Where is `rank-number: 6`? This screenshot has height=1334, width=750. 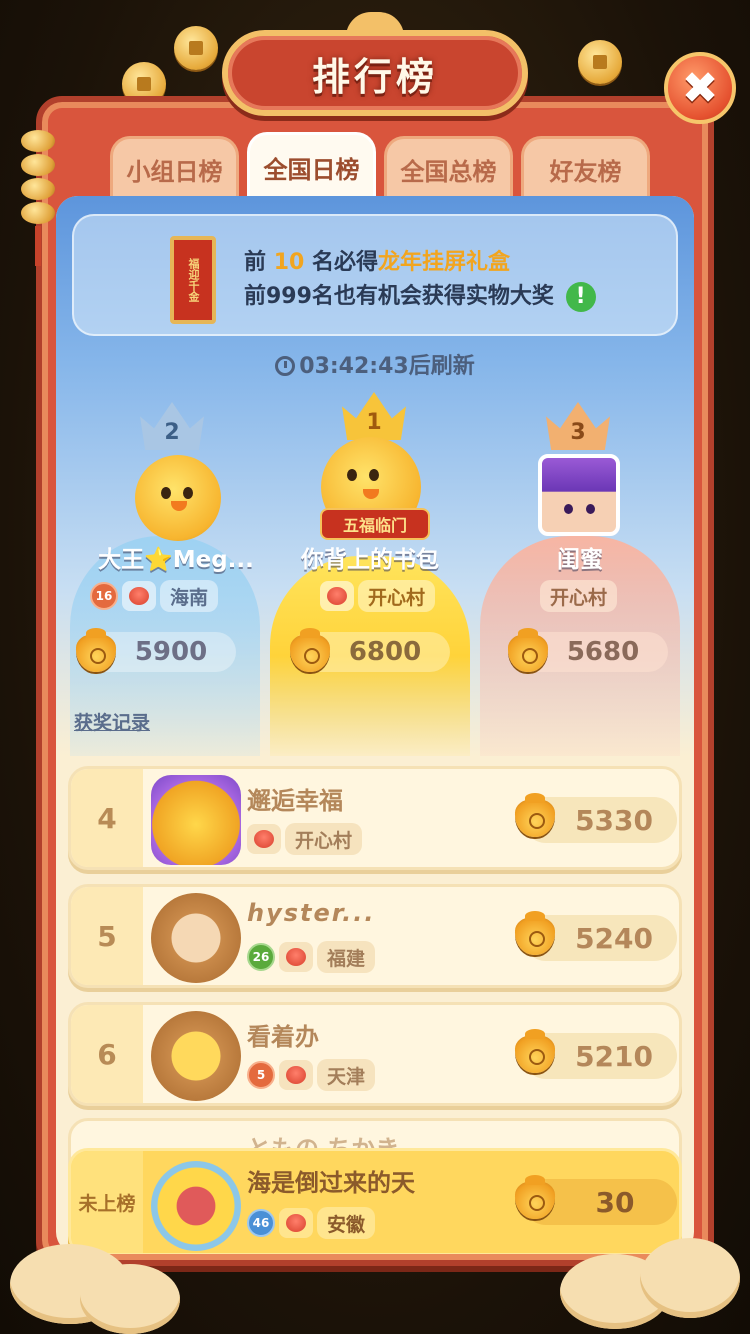
rank-number: 6 is located at coordinates (107, 1054).